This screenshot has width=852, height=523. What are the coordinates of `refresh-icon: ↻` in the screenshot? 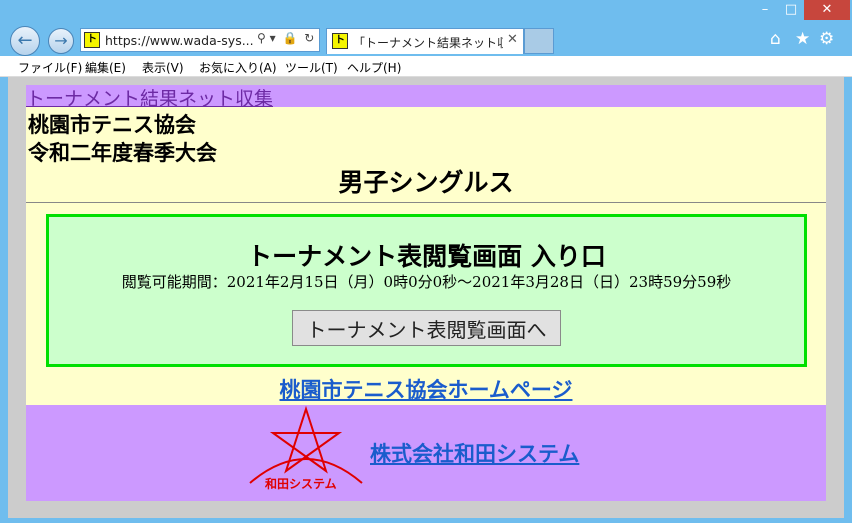 It's located at (309, 38).